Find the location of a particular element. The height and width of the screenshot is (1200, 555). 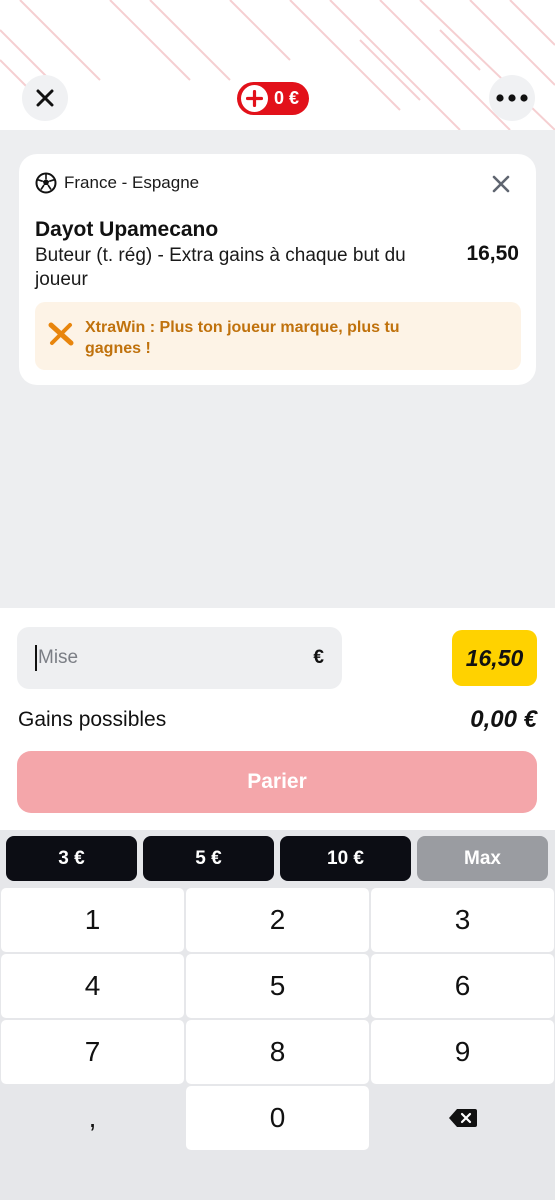

more-options-button is located at coordinates (512, 98).